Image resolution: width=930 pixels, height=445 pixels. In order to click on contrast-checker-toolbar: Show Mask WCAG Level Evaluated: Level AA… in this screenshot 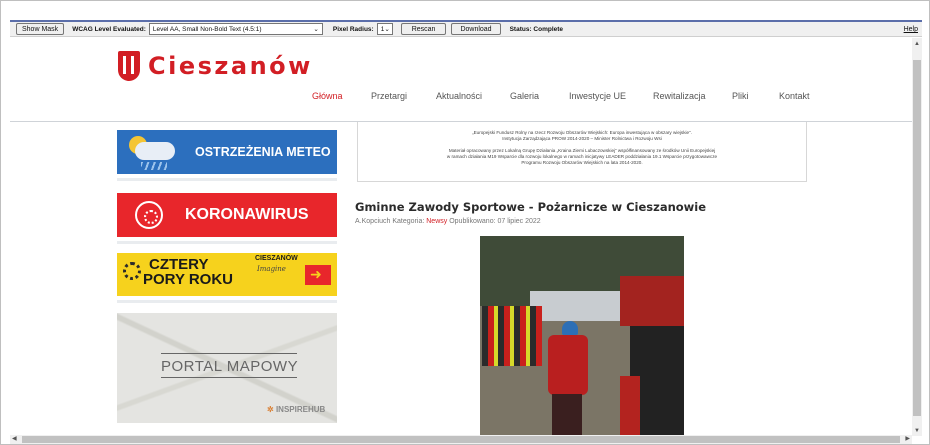, I will do `click(466, 28)`.